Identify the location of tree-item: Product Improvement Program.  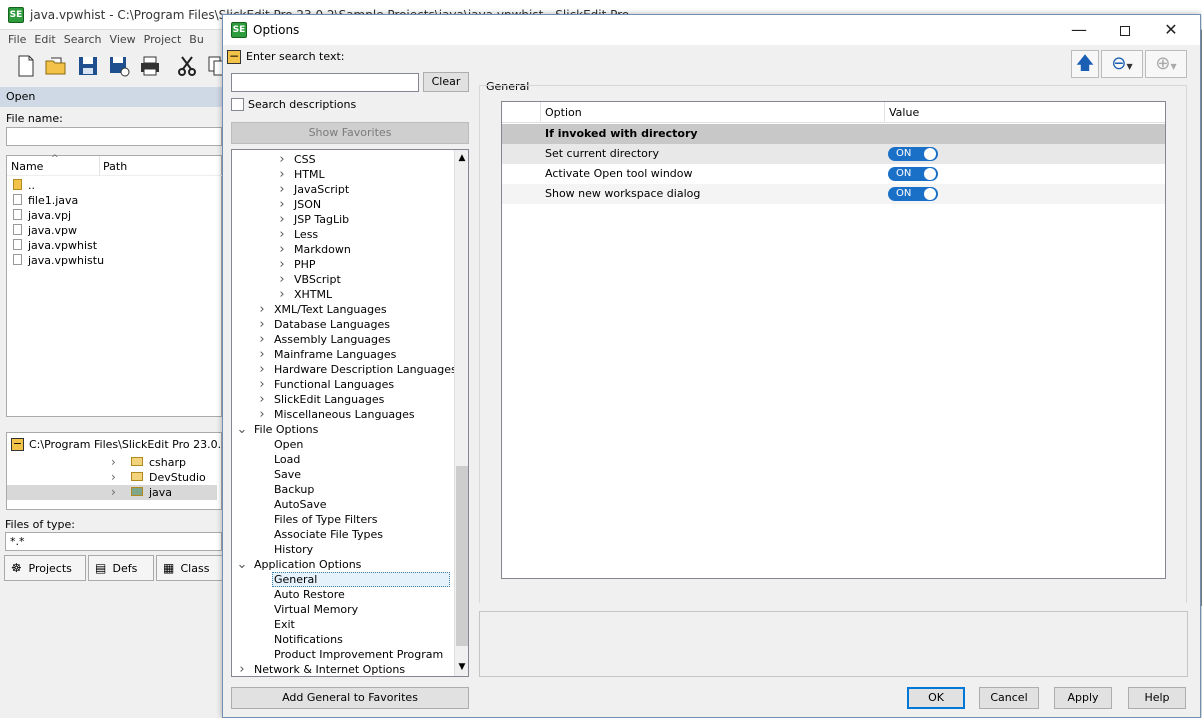
(349, 654).